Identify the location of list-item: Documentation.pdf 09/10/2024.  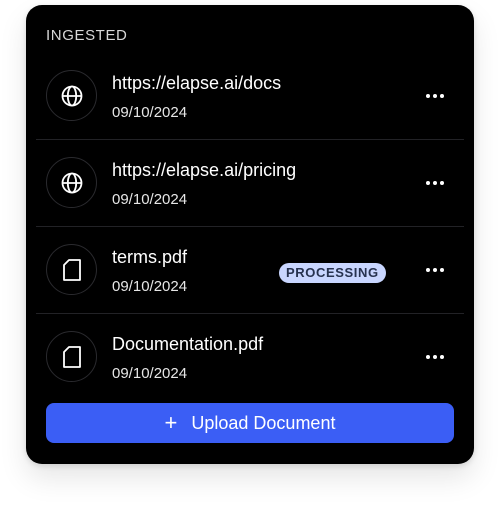
(250, 357).